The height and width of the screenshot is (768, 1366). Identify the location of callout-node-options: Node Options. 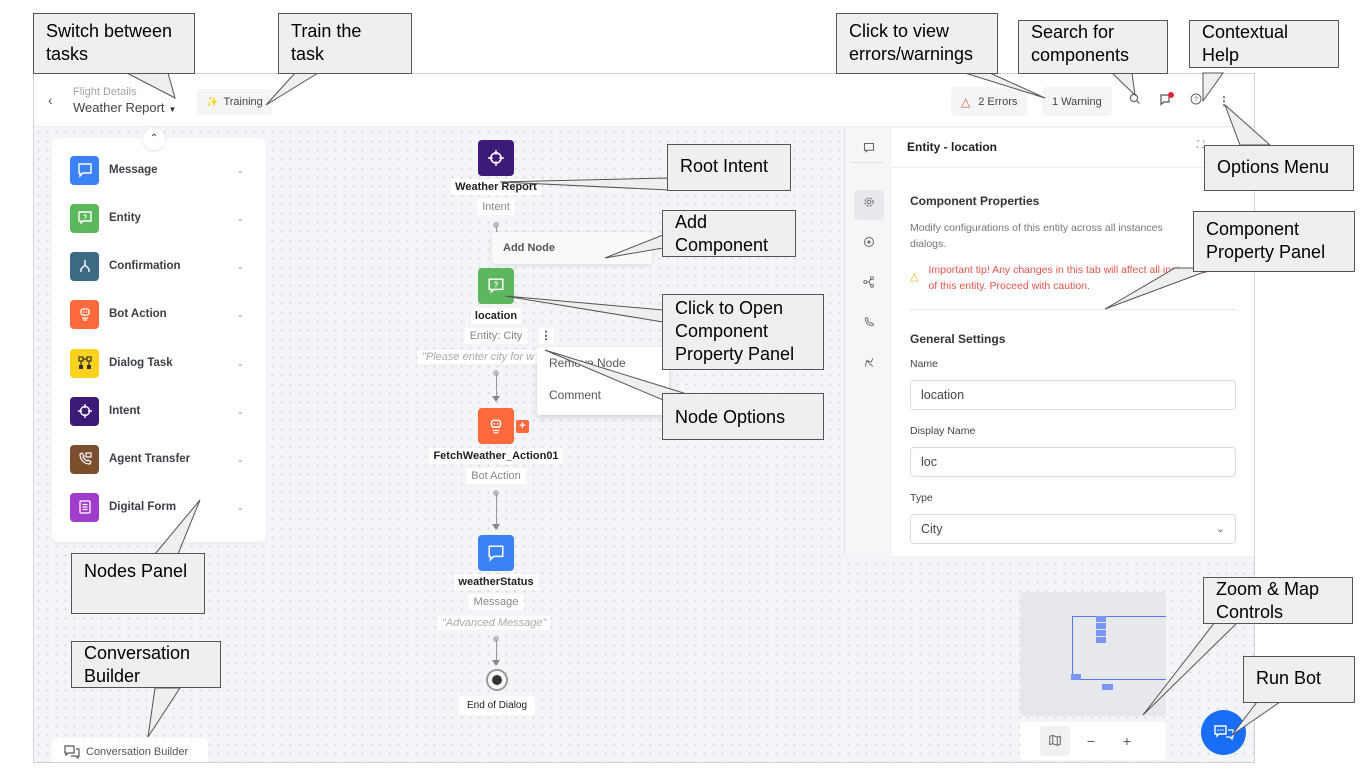
(743, 416).